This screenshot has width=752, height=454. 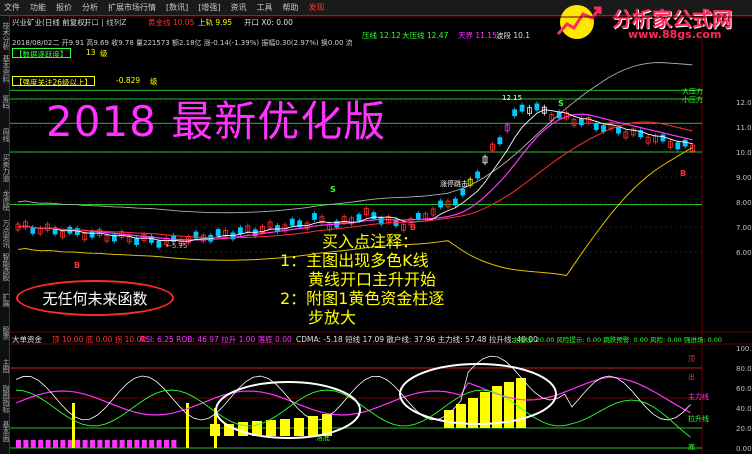 I want to click on sub-axis-label: 0.00, so click(x=744, y=449).